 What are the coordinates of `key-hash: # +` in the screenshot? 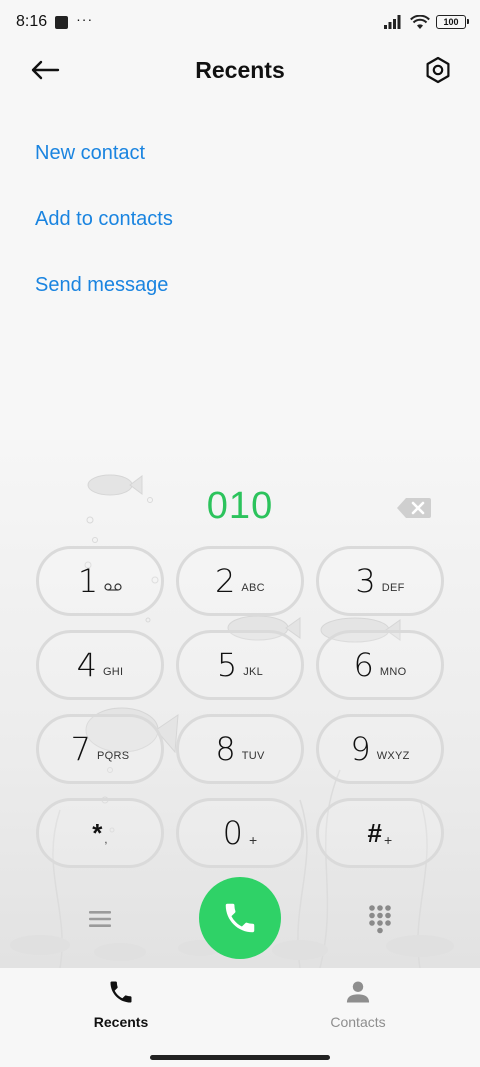 It's located at (380, 833).